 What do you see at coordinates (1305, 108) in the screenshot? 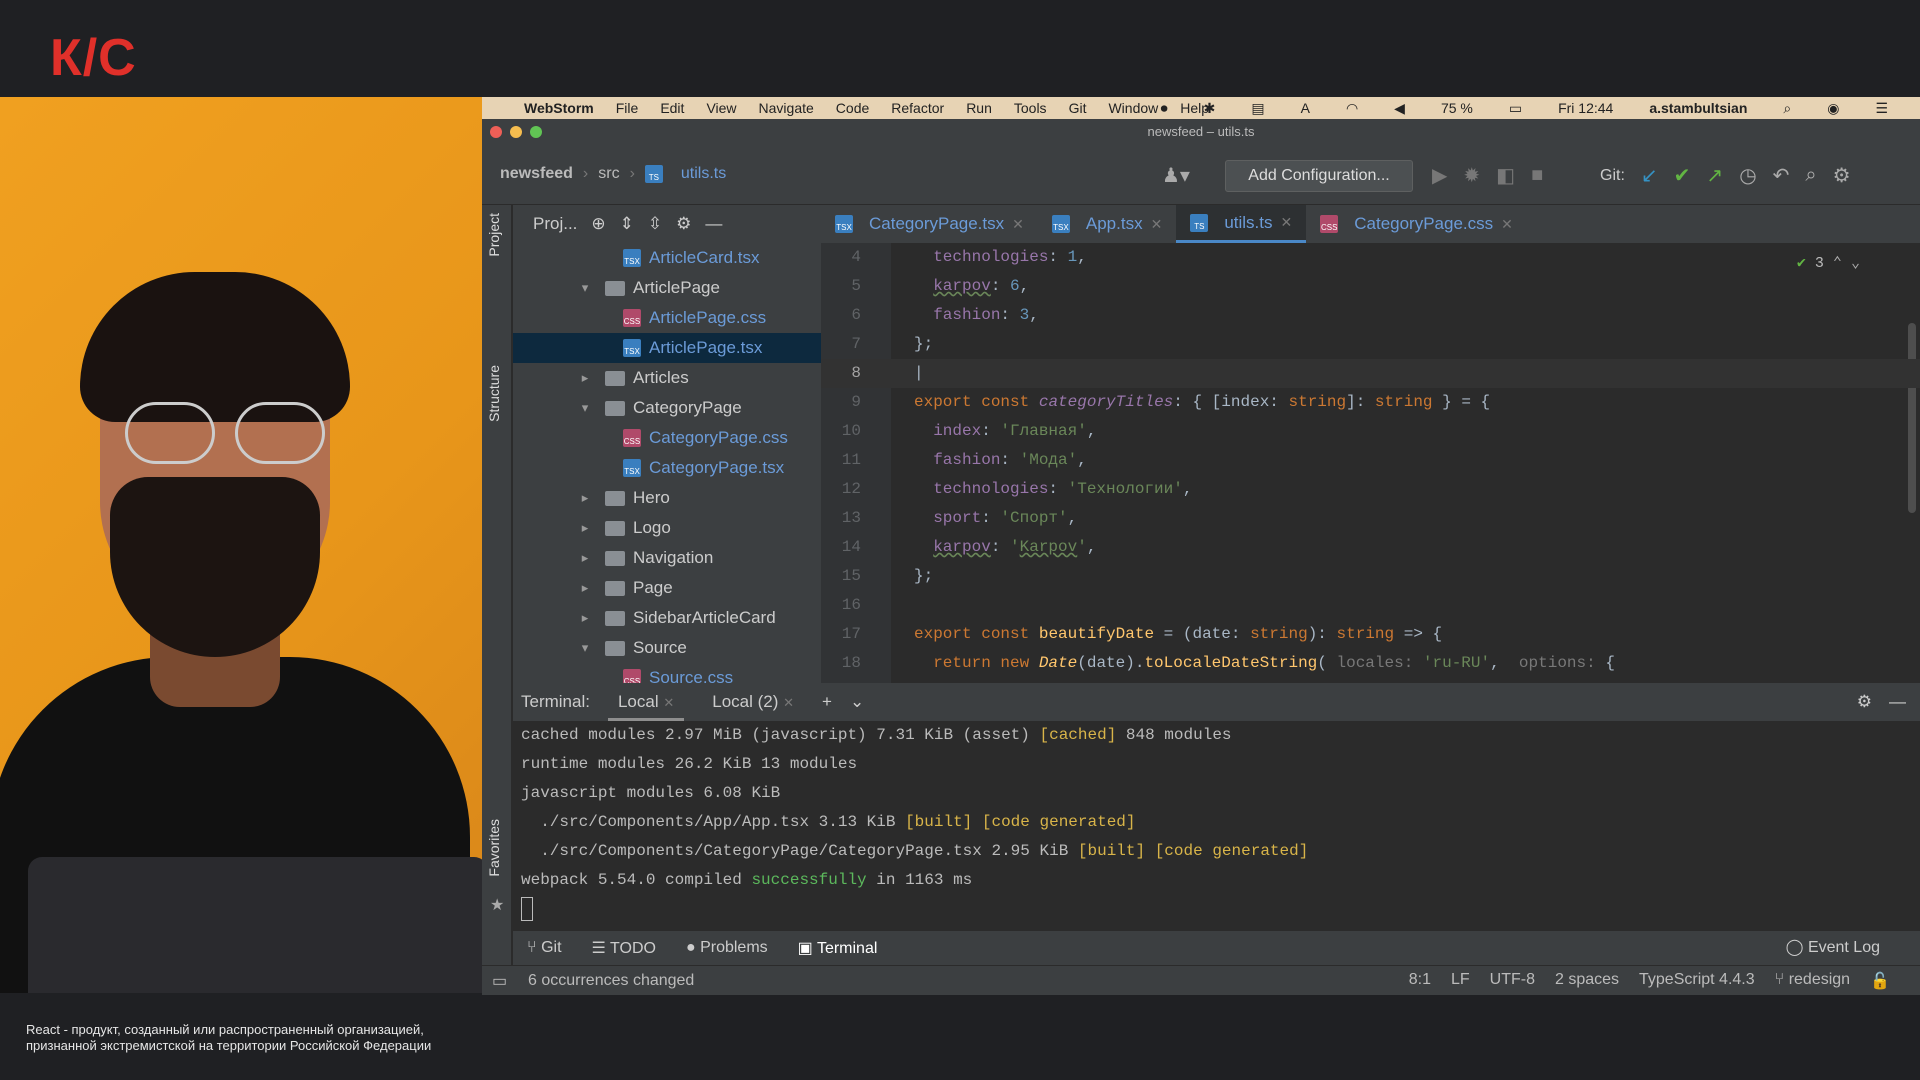
I see `input-source-icon: A` at bounding box center [1305, 108].